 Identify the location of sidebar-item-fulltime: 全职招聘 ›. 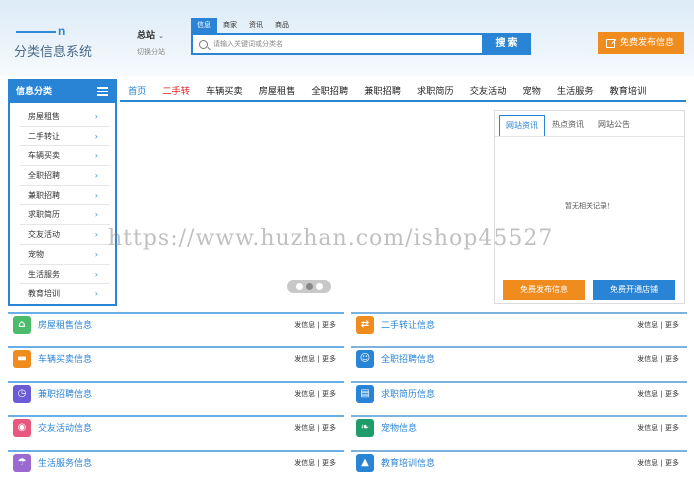
(65, 176).